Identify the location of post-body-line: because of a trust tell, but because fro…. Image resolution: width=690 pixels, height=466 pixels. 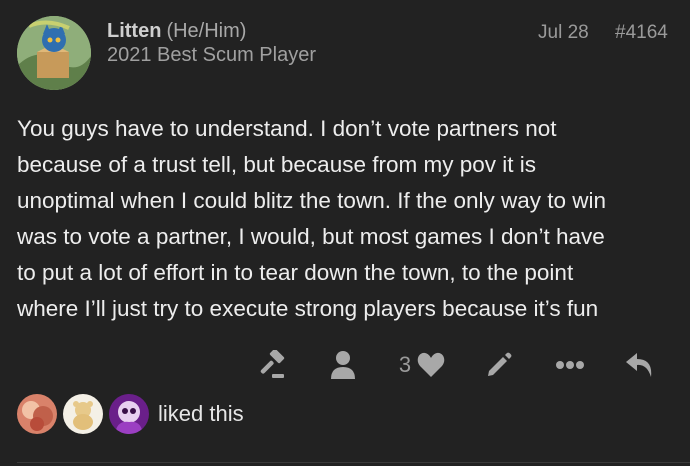
(276, 164).